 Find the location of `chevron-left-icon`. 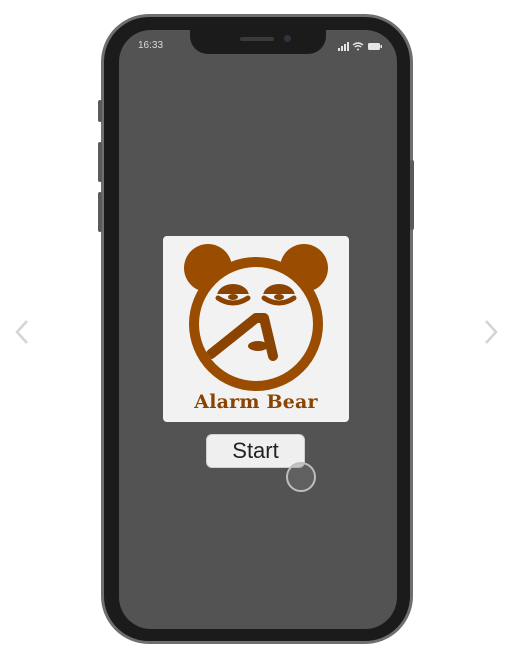

chevron-left-icon is located at coordinates (22, 332).